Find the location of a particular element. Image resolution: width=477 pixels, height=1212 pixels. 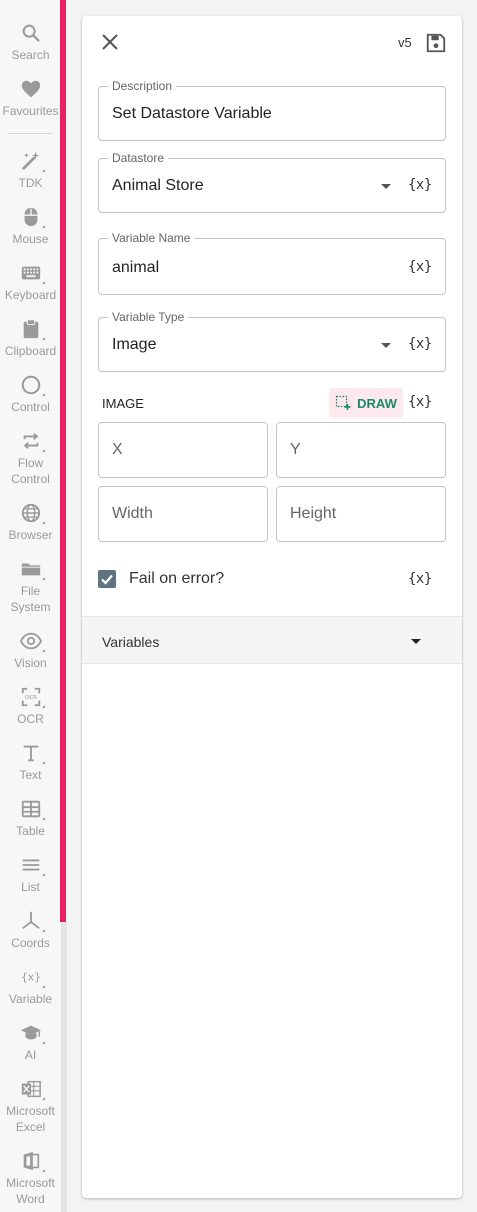

draw-button: DRAW is located at coordinates (366, 403).